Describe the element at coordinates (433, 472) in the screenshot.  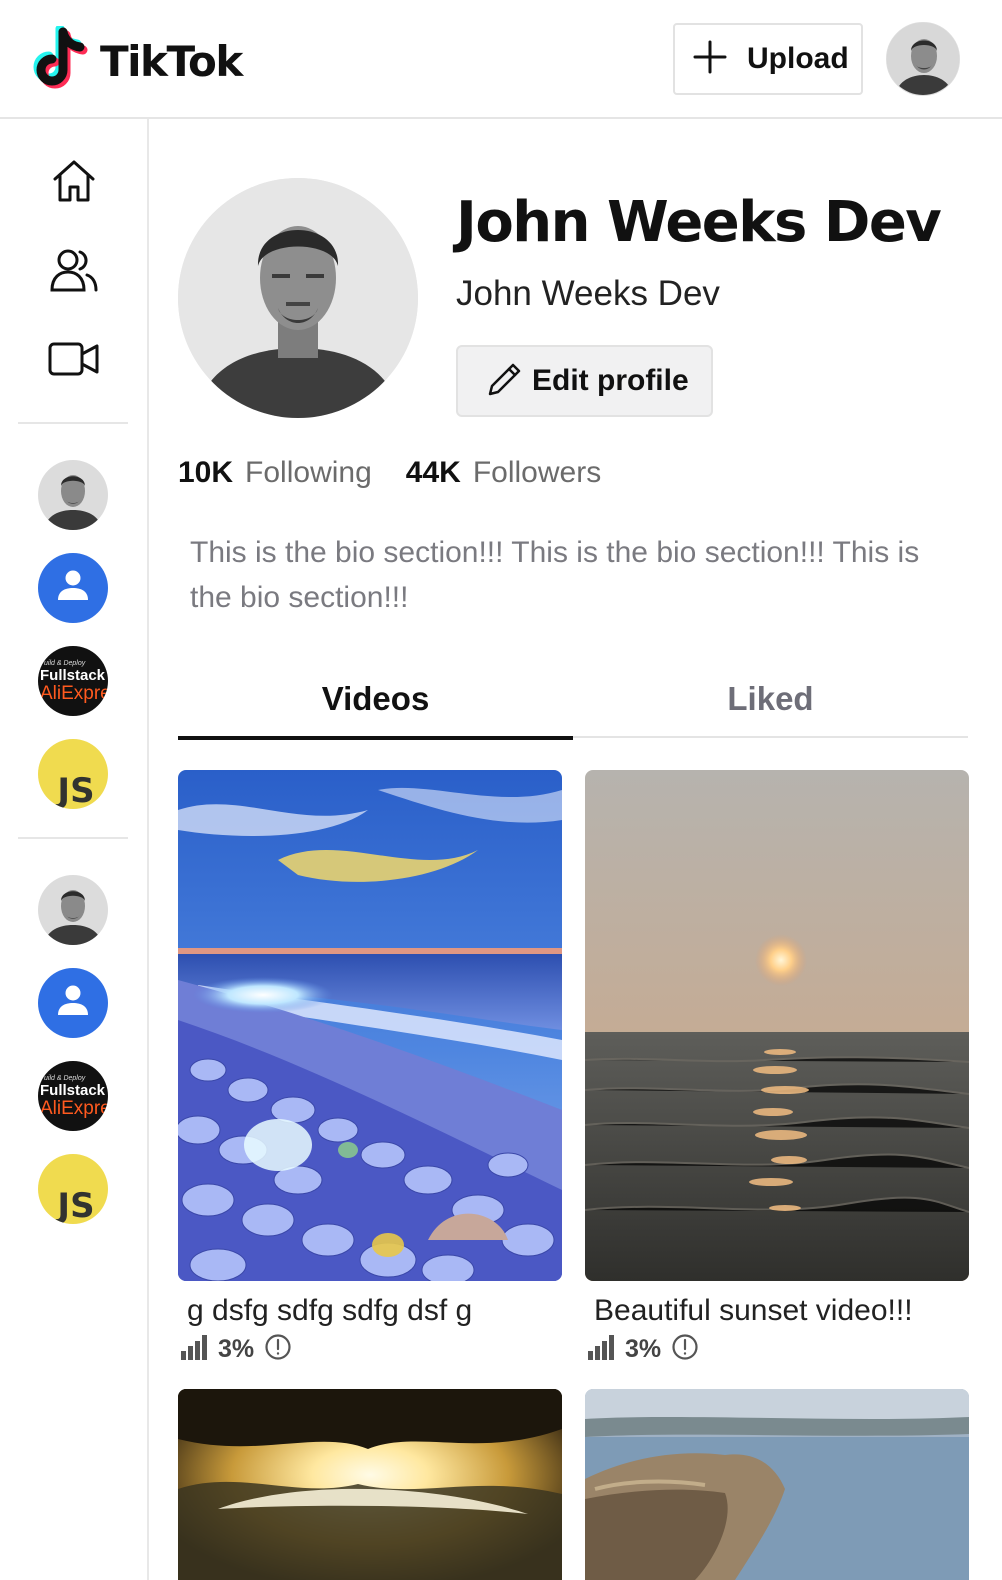
I see `followers-count: 44K` at that location.